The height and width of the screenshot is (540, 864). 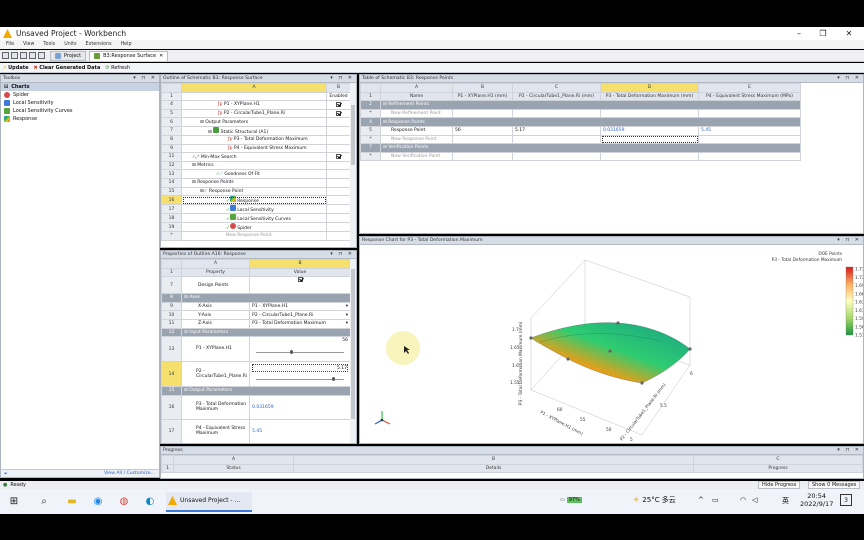 I want to click on open-icon, so click(x=14, y=55).